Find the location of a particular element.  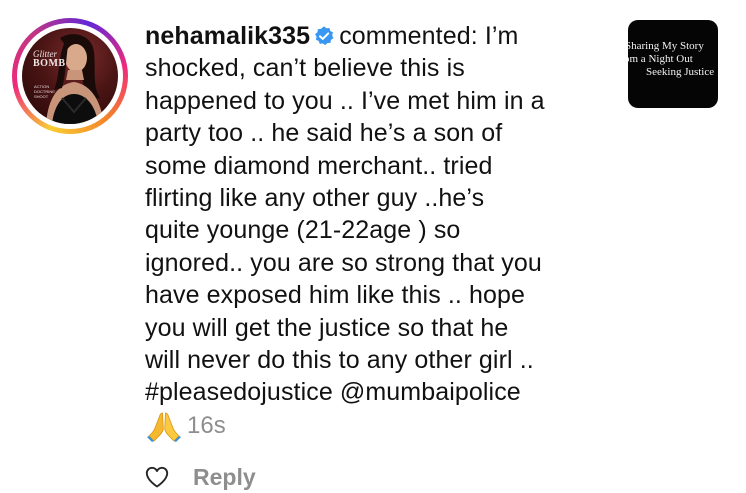

comment-line-0: I’m is located at coordinates (501, 36).